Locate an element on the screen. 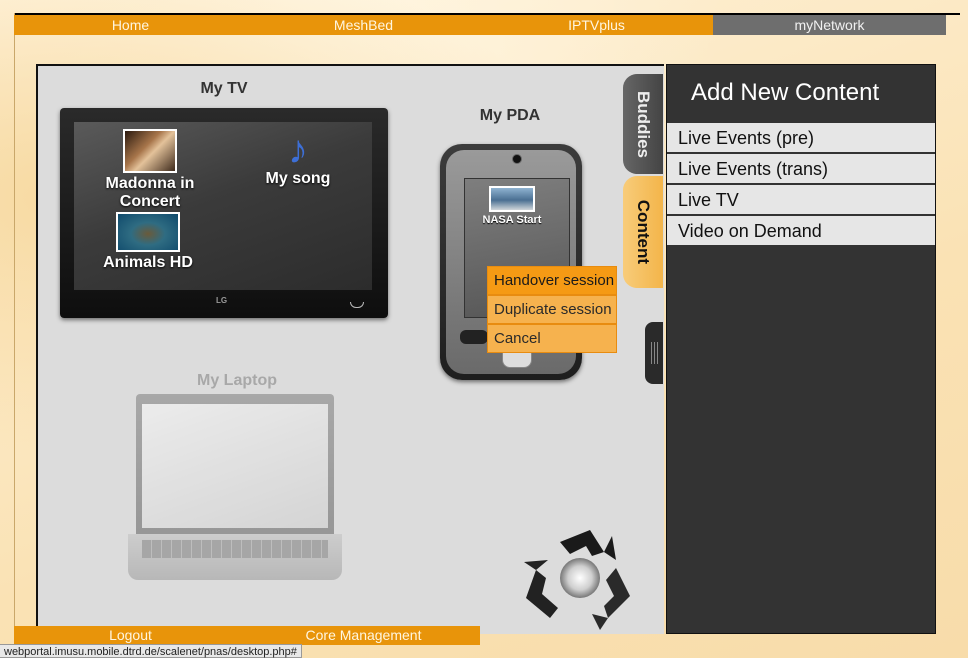 The height and width of the screenshot is (658, 968). tab-iptvplus: IPTVplus is located at coordinates (596, 25).